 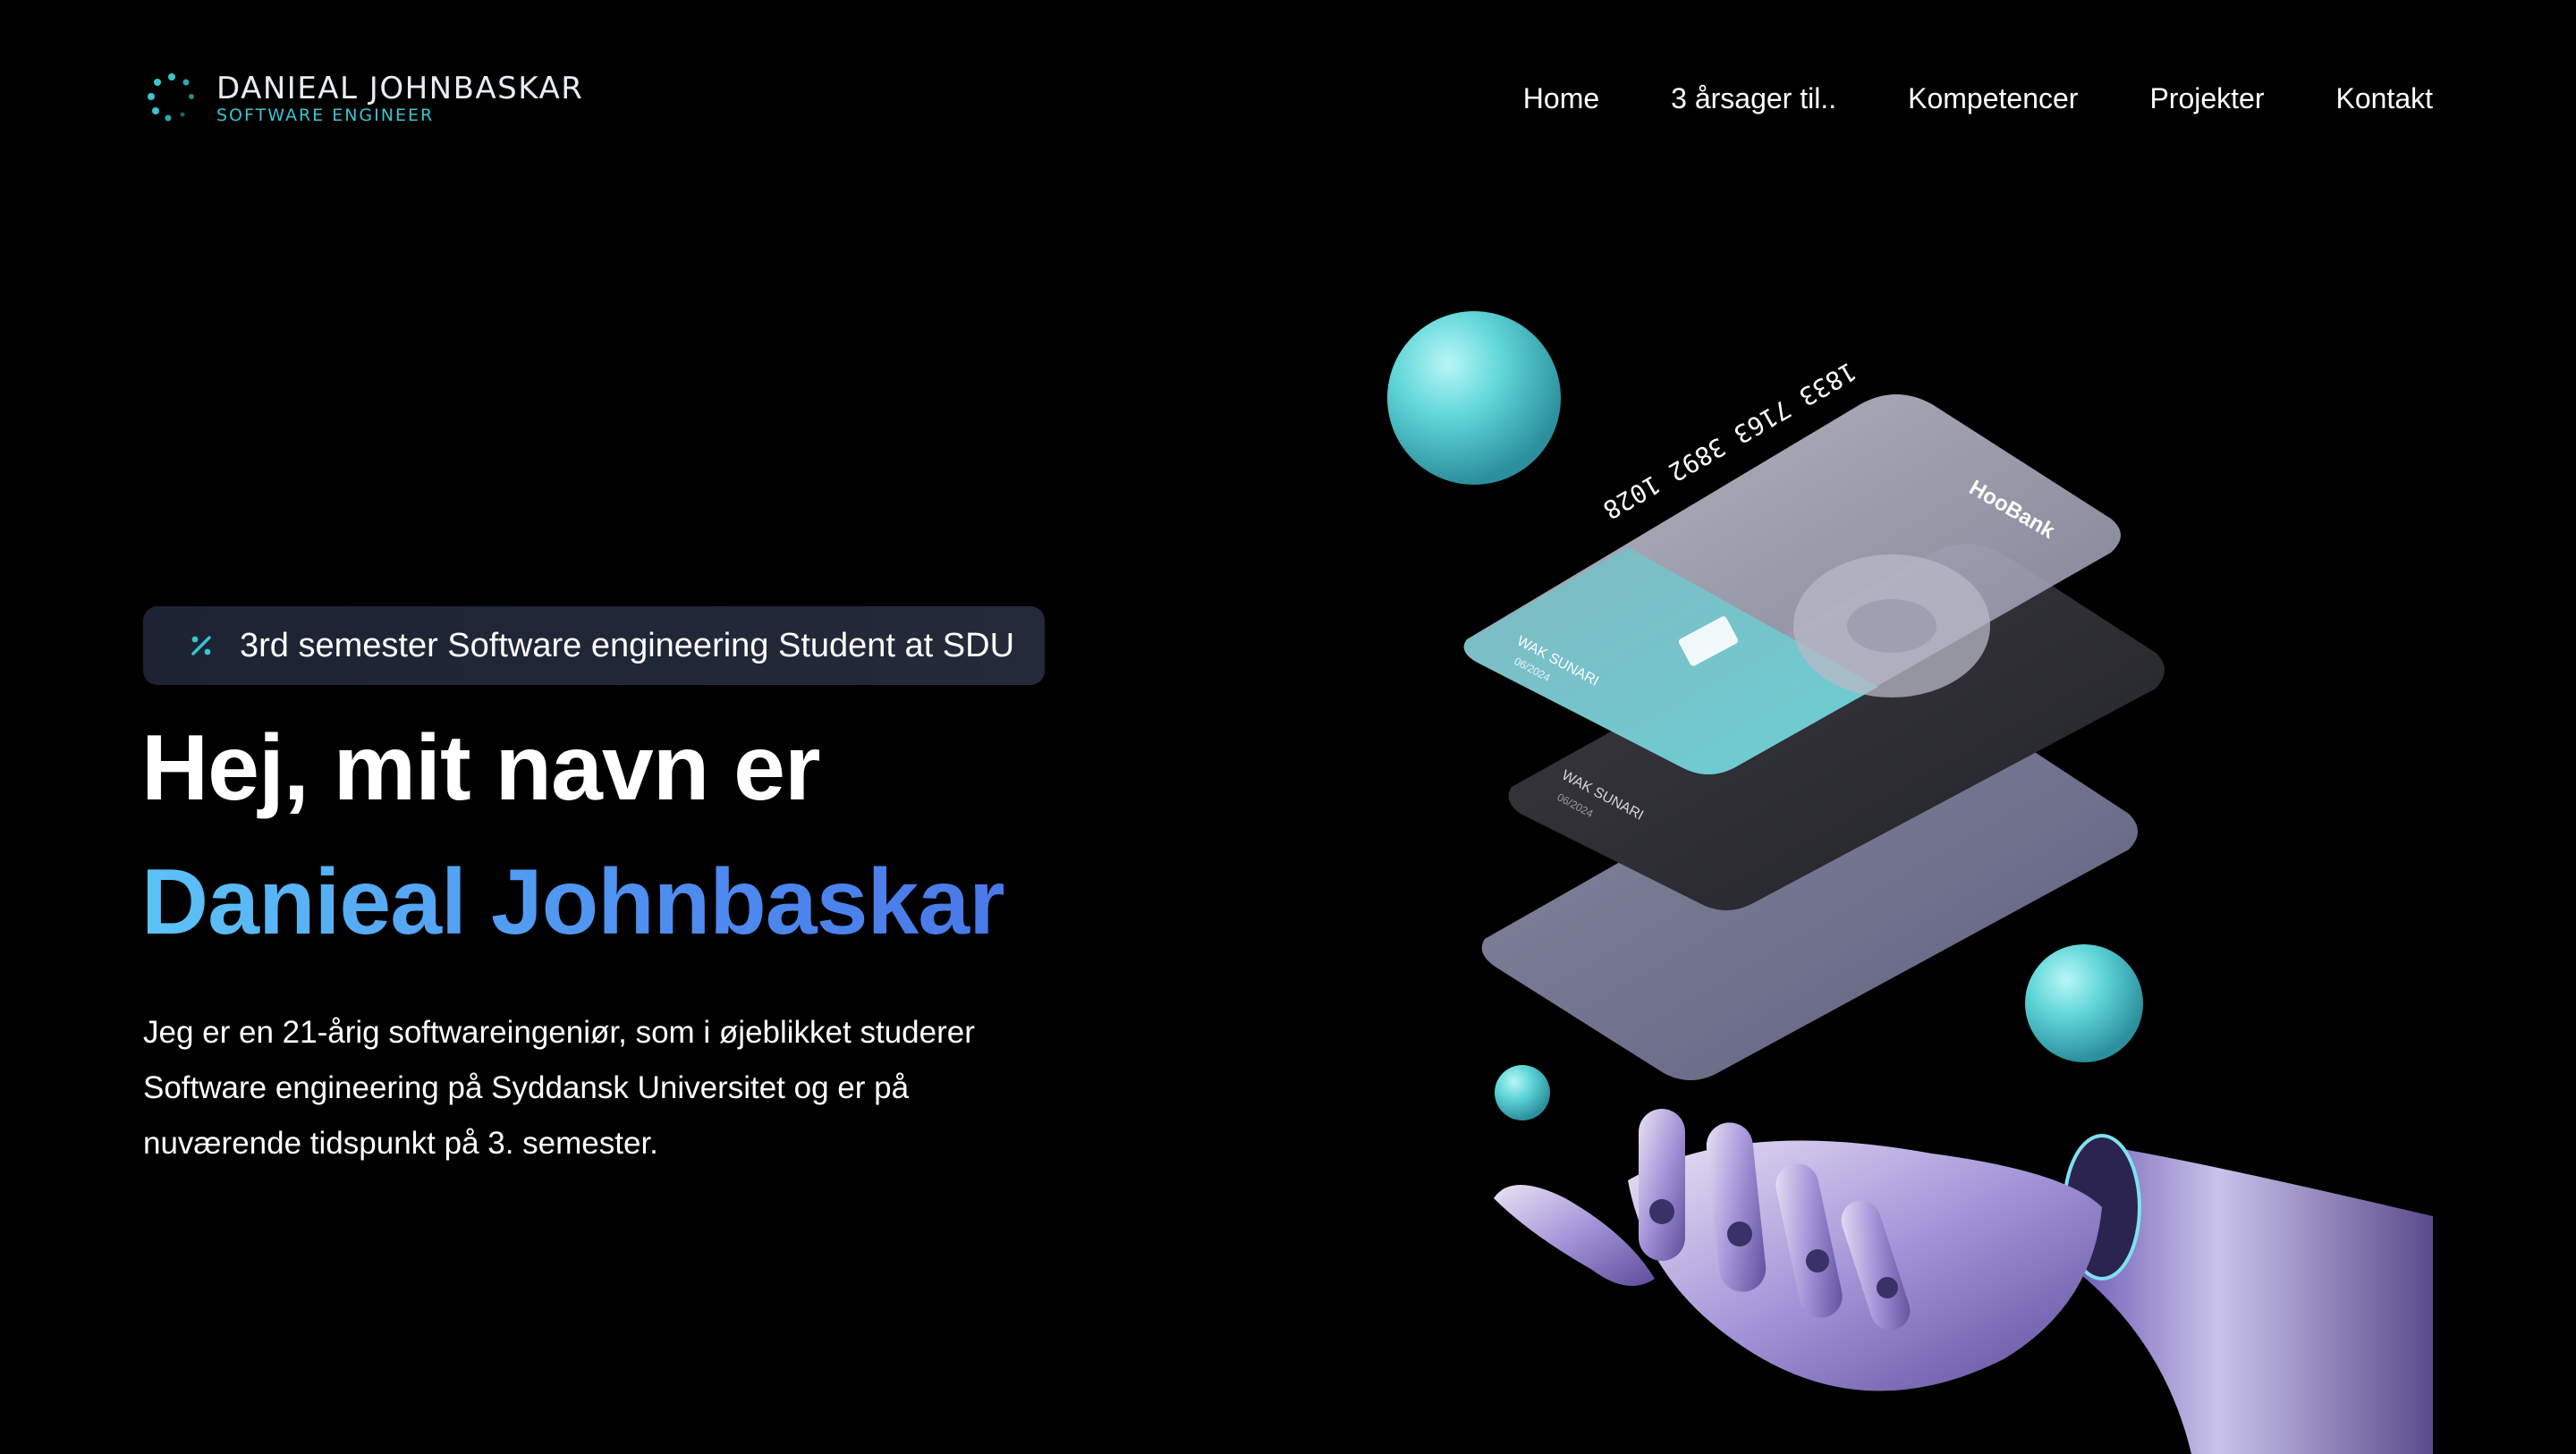 I want to click on nav-link-home: Home, so click(x=1561, y=98).